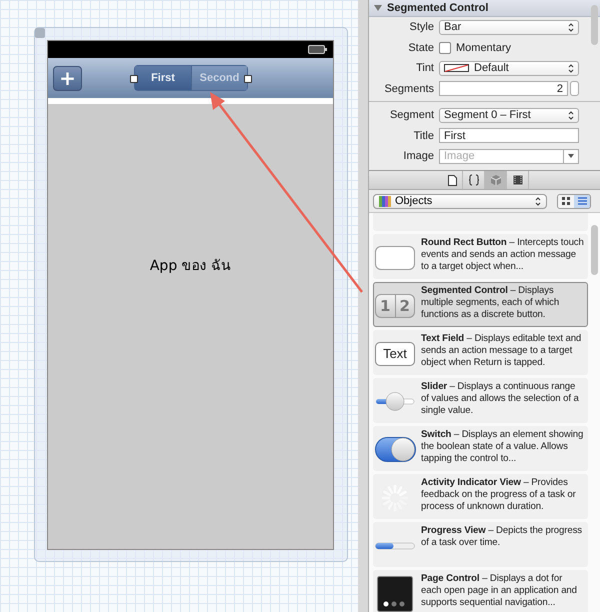  I want to click on library-item: Slider – Displays a continuous range of values and allows the selection of a single value., so click(480, 400).